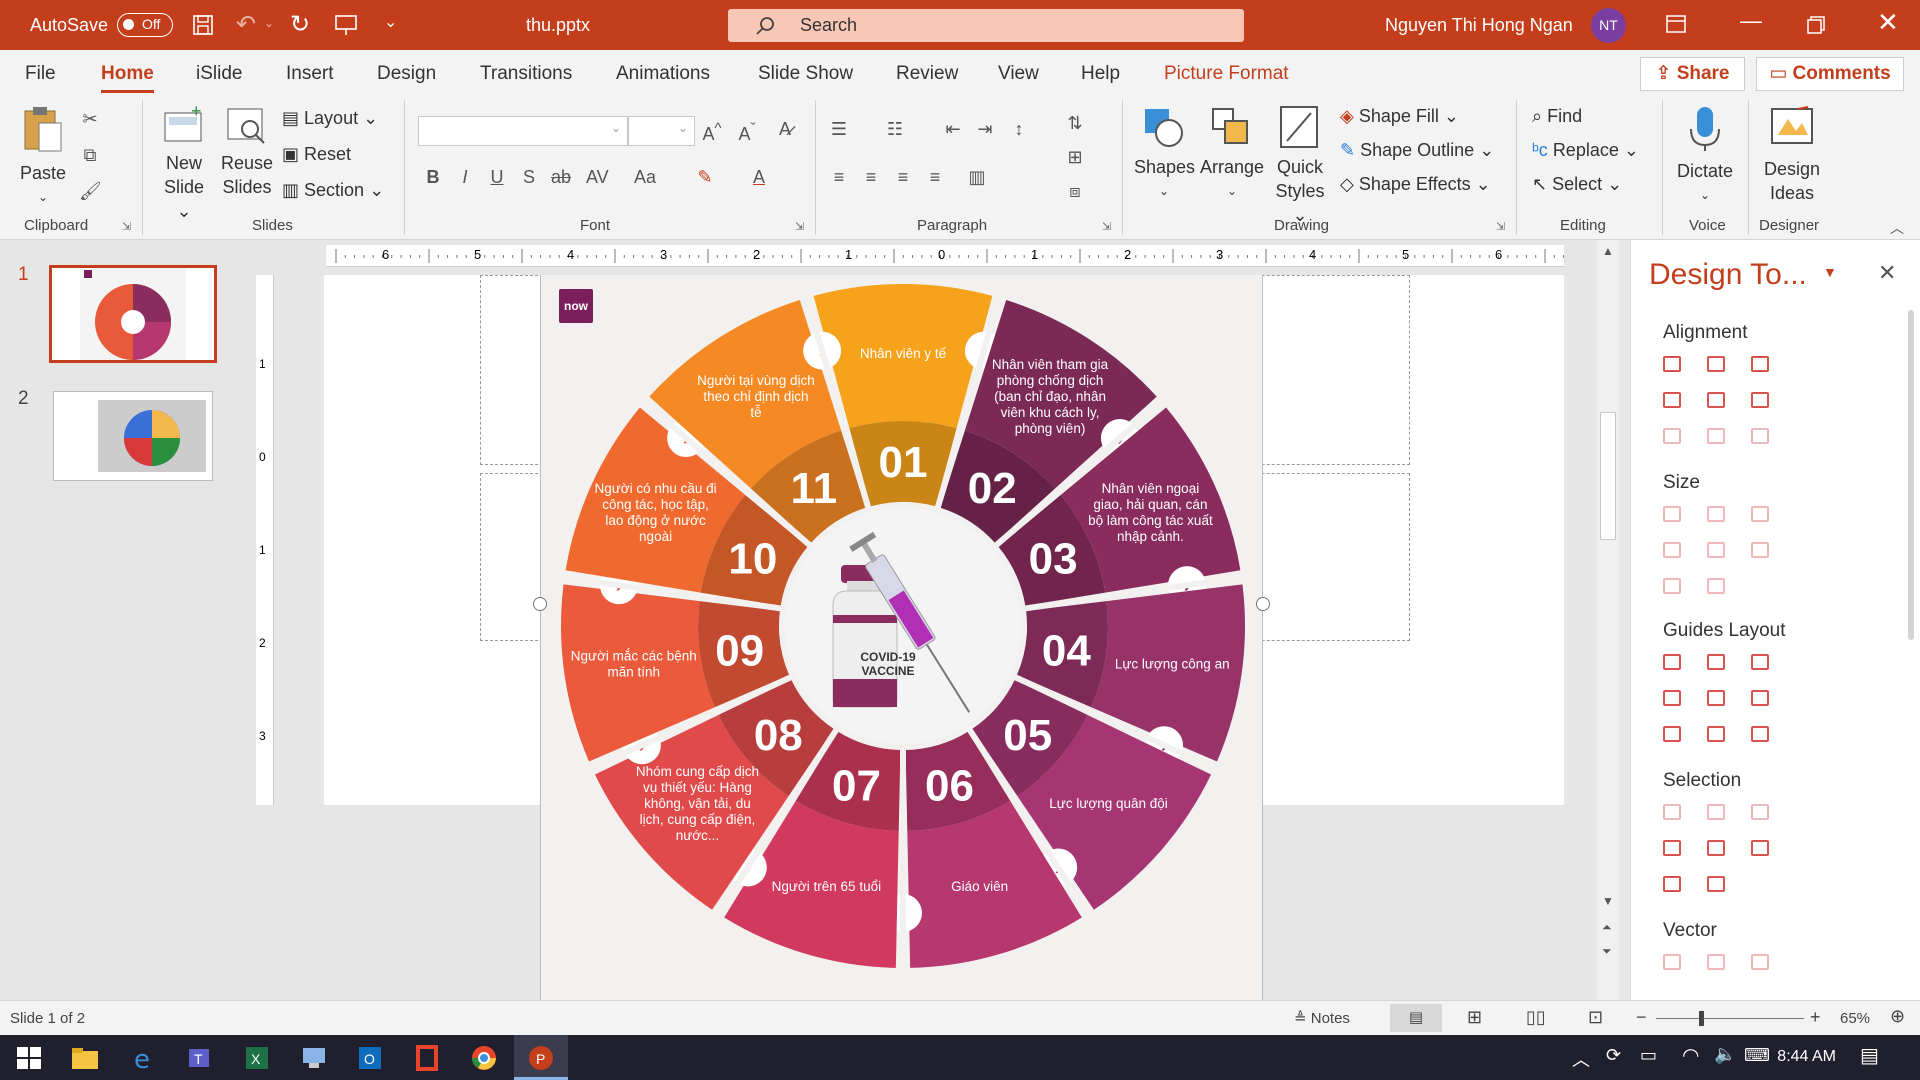 The height and width of the screenshot is (1080, 1920). I want to click on tab-animations: Animations, so click(663, 74).